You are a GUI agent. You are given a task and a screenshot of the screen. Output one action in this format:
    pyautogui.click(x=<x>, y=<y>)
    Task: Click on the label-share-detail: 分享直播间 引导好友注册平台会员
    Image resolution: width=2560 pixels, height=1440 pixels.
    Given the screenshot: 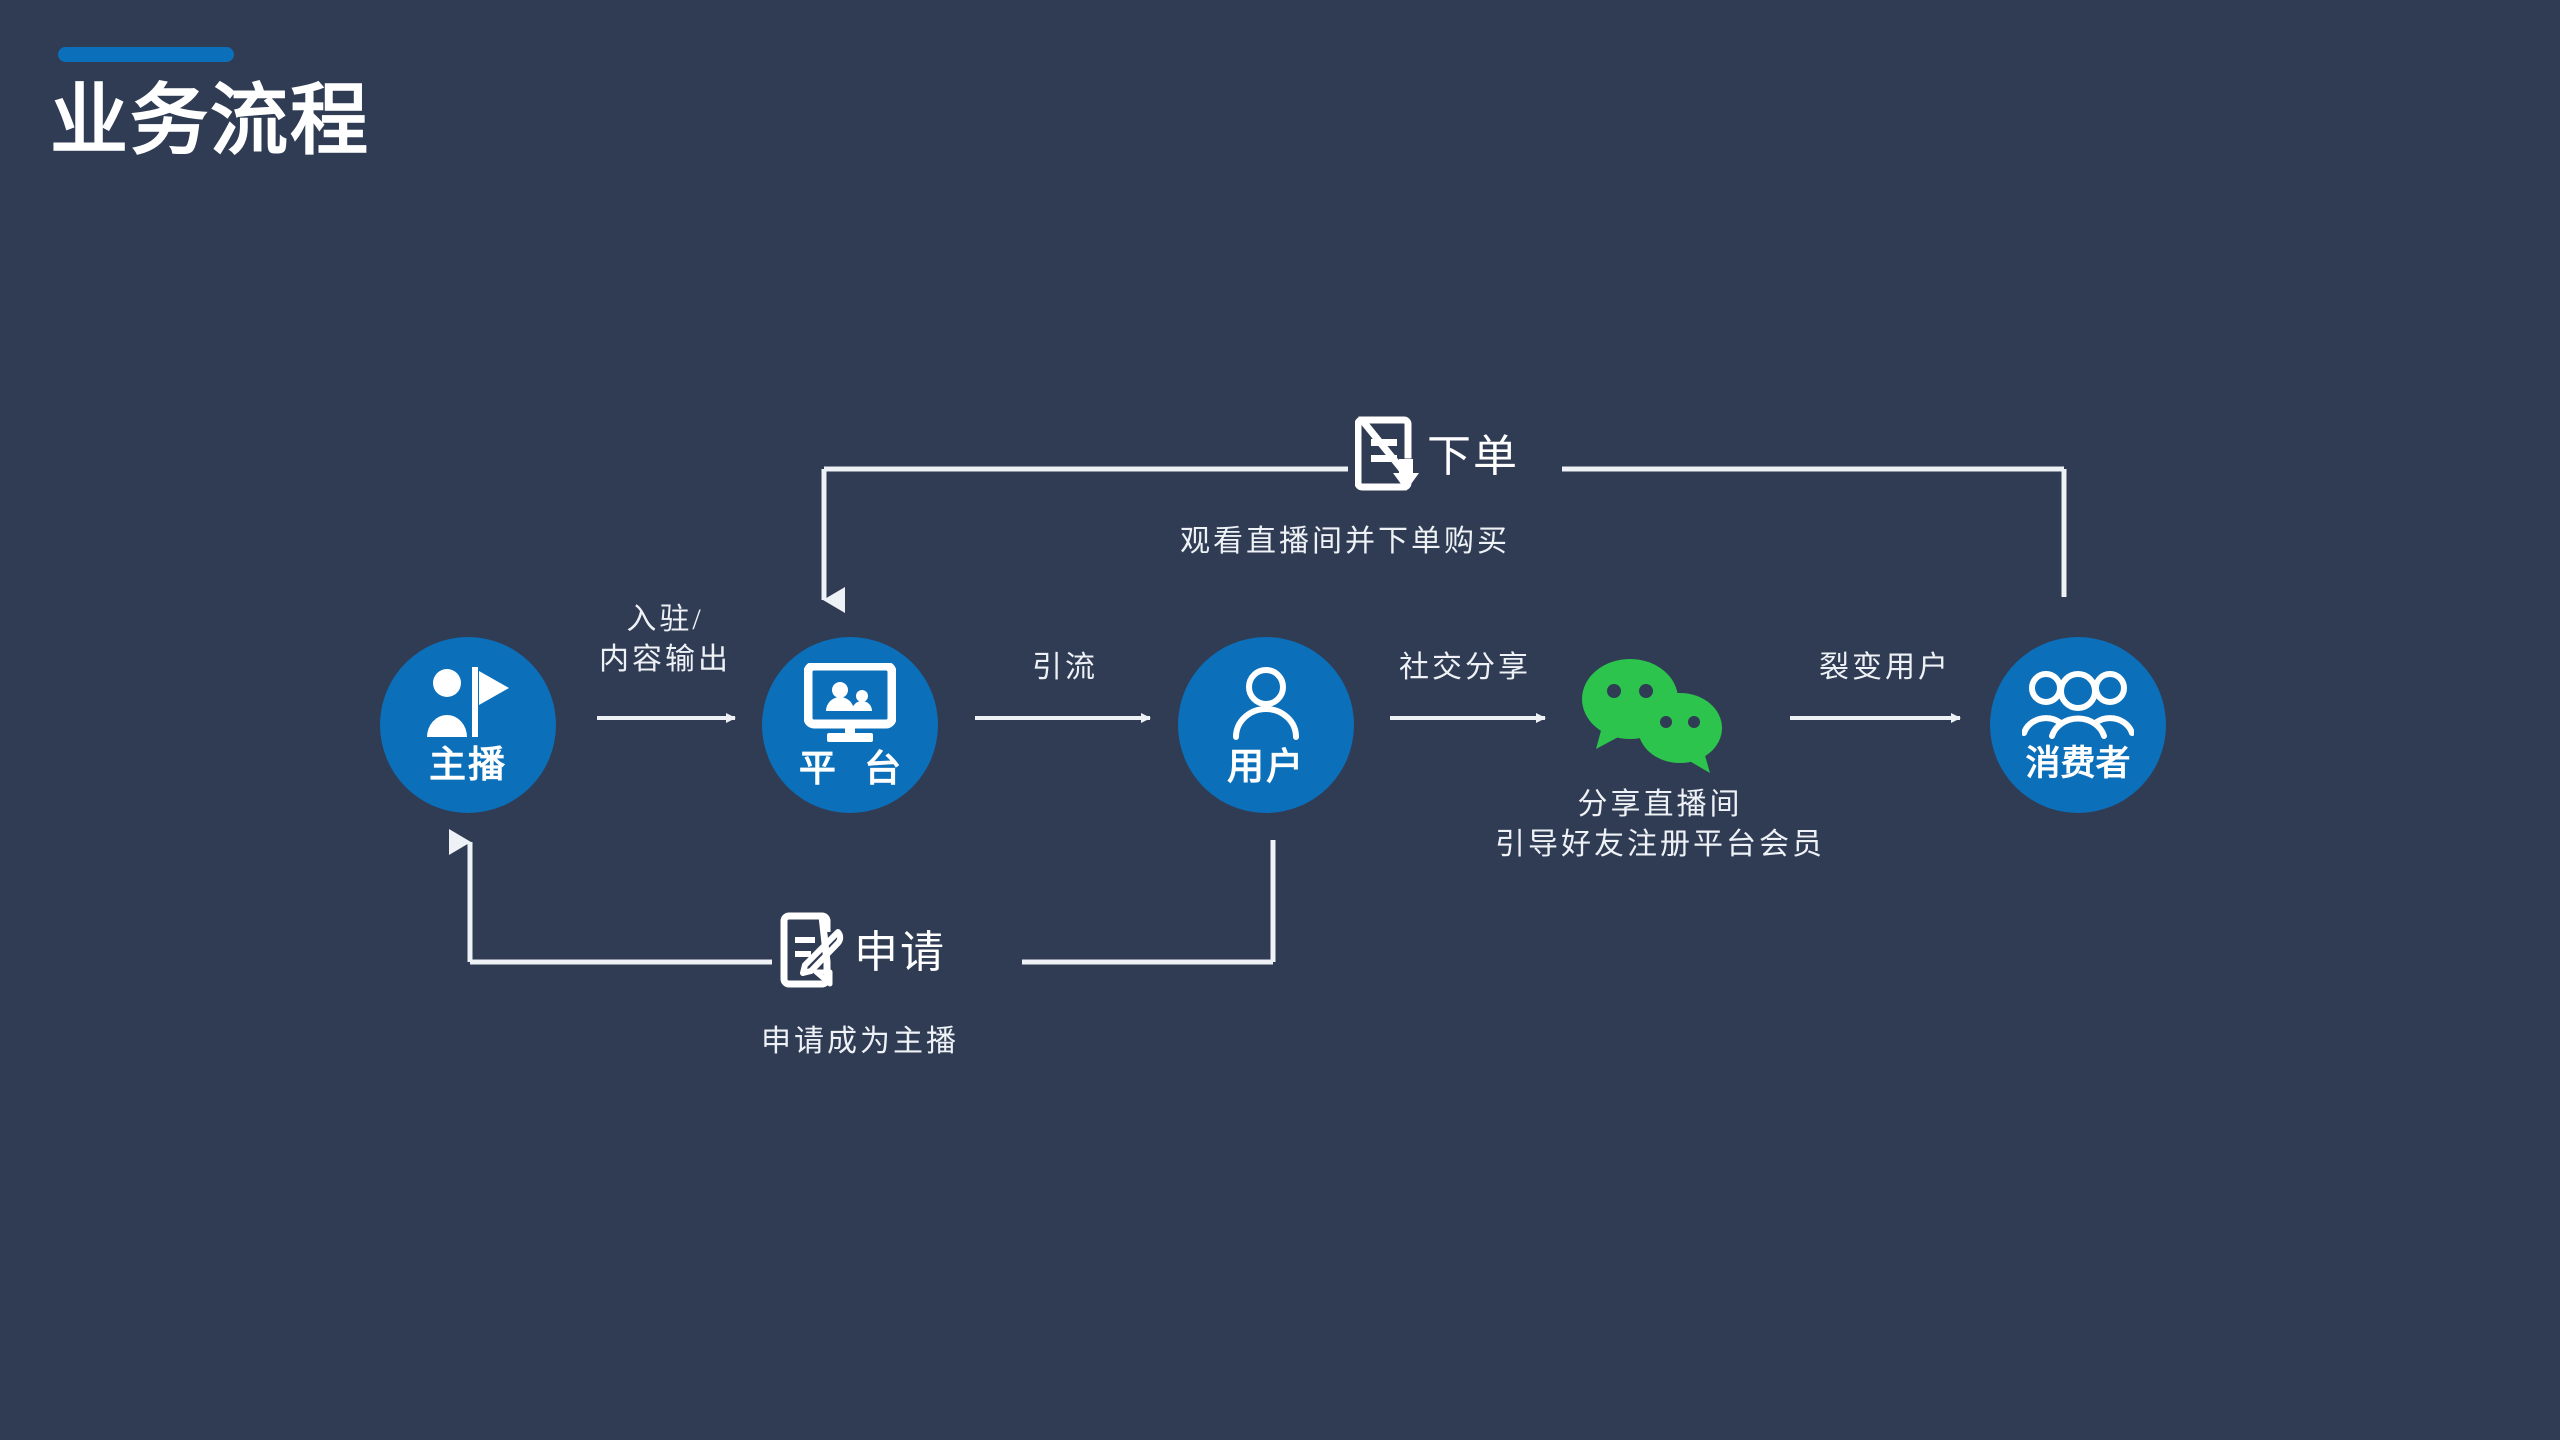 What is the action you would take?
    pyautogui.click(x=1660, y=824)
    